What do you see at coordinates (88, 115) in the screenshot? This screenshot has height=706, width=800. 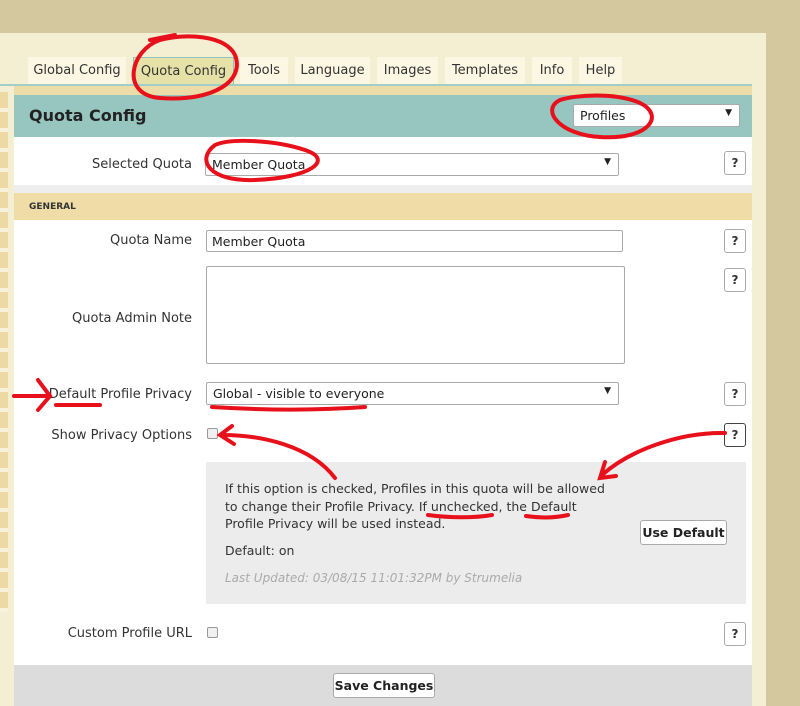 I see `page-title: Quota Config` at bounding box center [88, 115].